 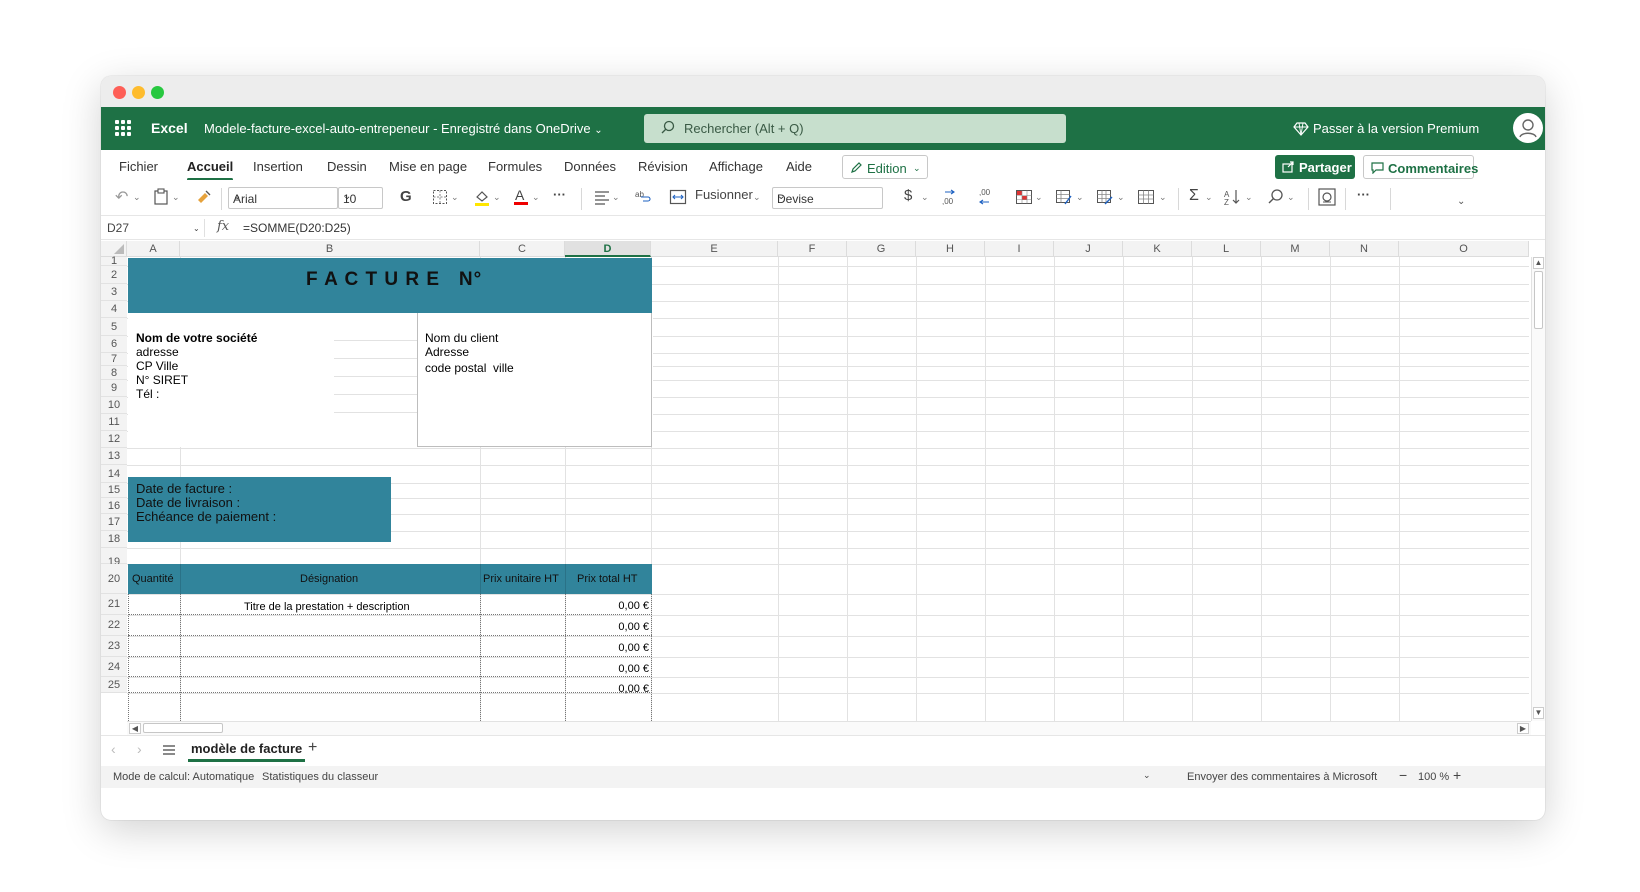 What do you see at coordinates (812, 249) in the screenshot?
I see `column-header-f: F` at bounding box center [812, 249].